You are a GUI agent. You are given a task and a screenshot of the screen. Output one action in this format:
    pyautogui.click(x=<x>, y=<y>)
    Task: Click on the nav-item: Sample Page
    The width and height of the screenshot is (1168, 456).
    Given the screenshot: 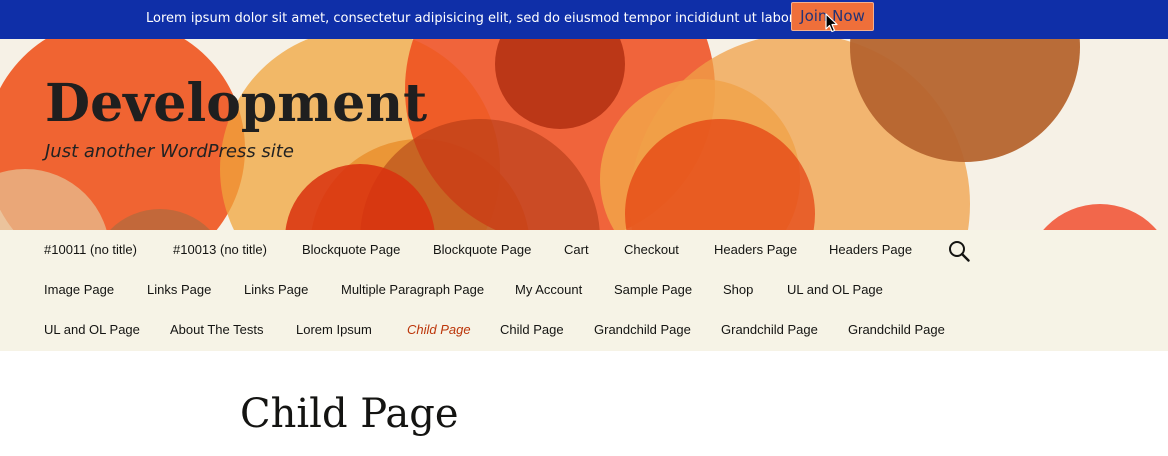 What is the action you would take?
    pyautogui.click(x=653, y=290)
    